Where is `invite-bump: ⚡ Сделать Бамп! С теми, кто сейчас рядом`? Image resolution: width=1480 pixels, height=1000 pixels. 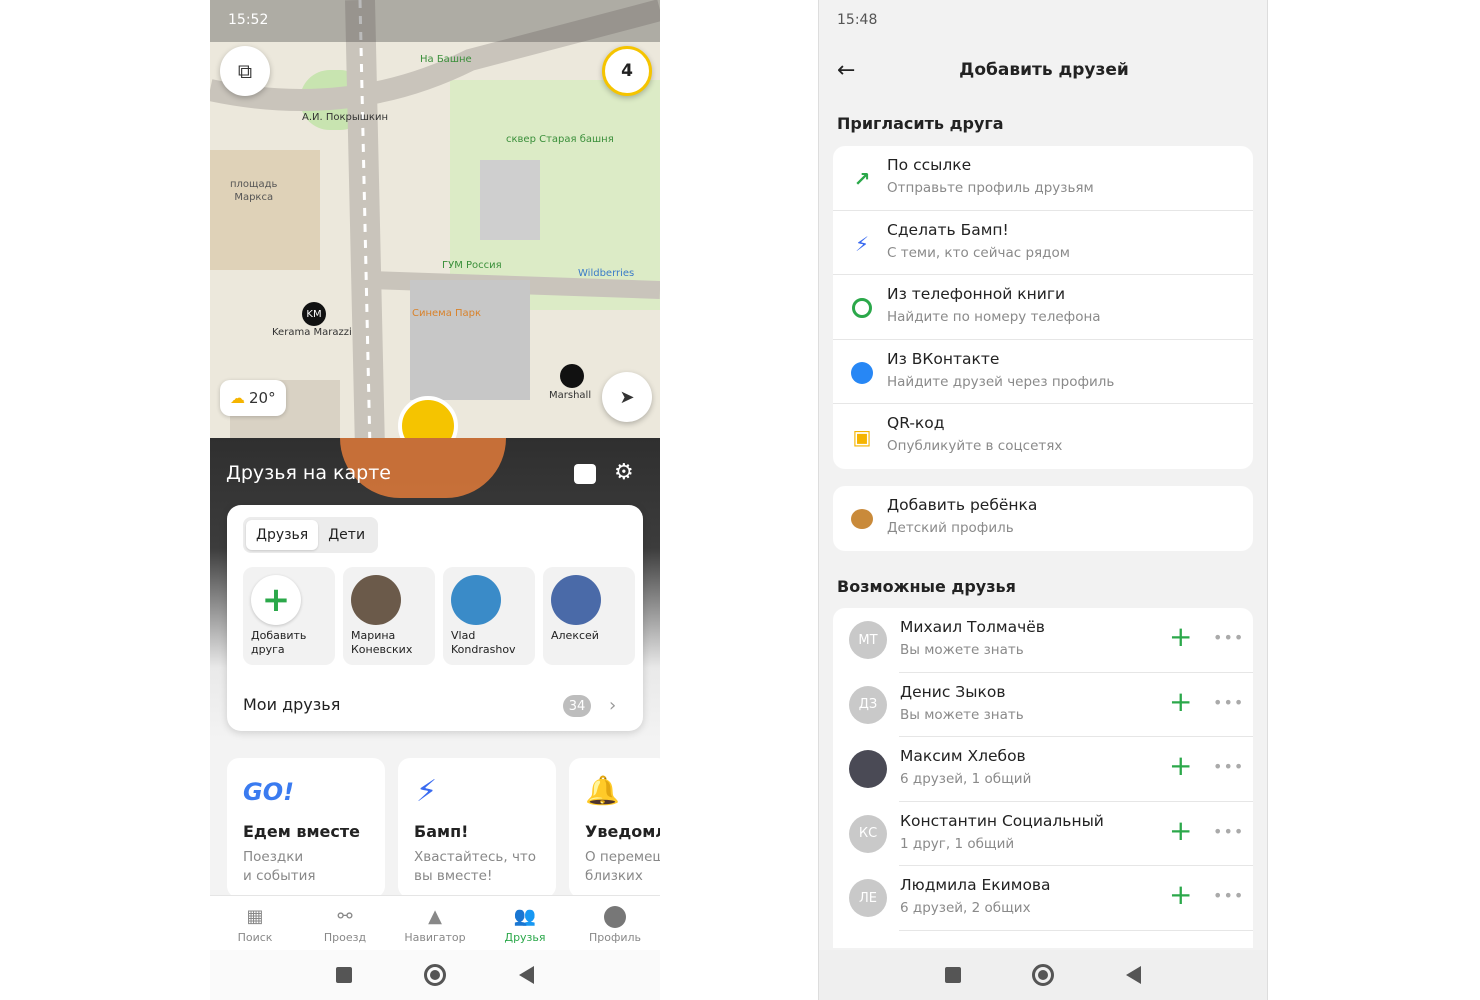 invite-bump: ⚡ Сделать Бамп! С теми, кто сейчас рядом is located at coordinates (1043, 243).